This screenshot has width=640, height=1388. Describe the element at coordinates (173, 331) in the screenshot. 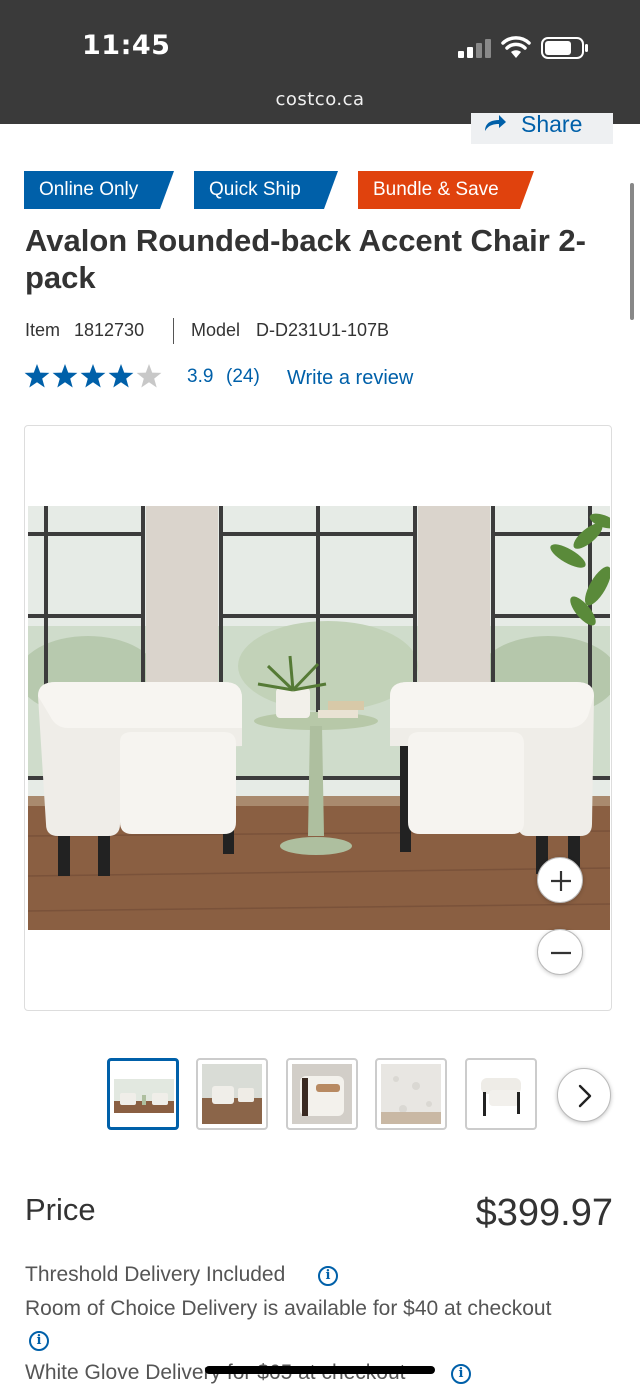

I see `meta-divider` at that location.